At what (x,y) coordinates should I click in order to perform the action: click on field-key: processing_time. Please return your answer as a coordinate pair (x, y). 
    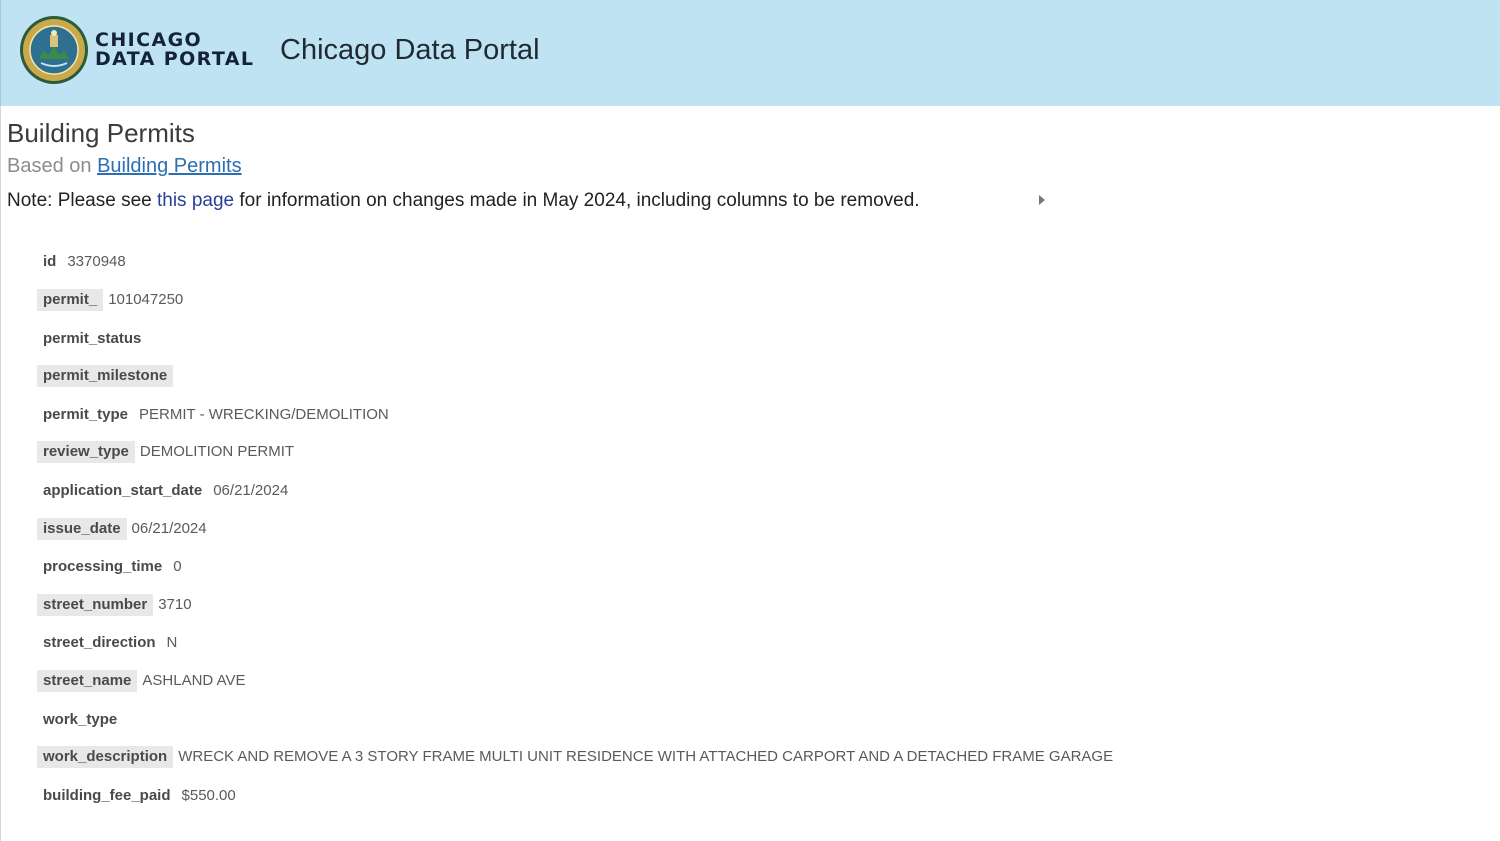
    Looking at the image, I should click on (103, 566).